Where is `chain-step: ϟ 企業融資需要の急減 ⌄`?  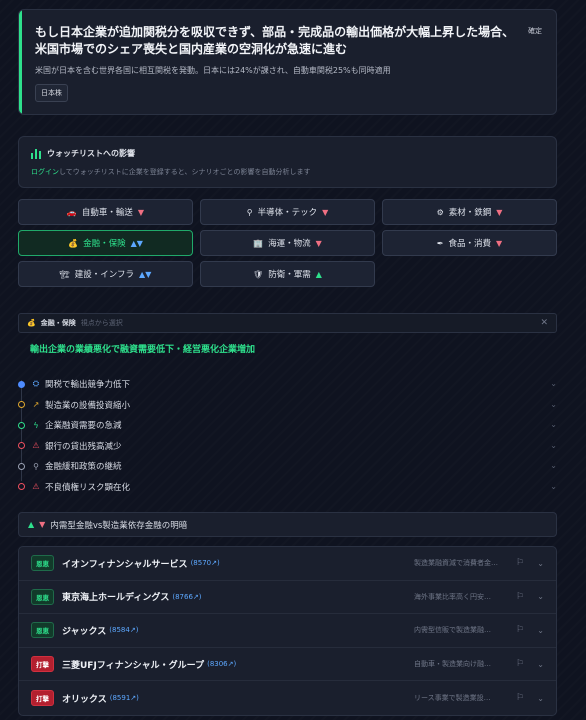 chain-step: ϟ 企業融資需要の急減 ⌄ is located at coordinates (287, 425).